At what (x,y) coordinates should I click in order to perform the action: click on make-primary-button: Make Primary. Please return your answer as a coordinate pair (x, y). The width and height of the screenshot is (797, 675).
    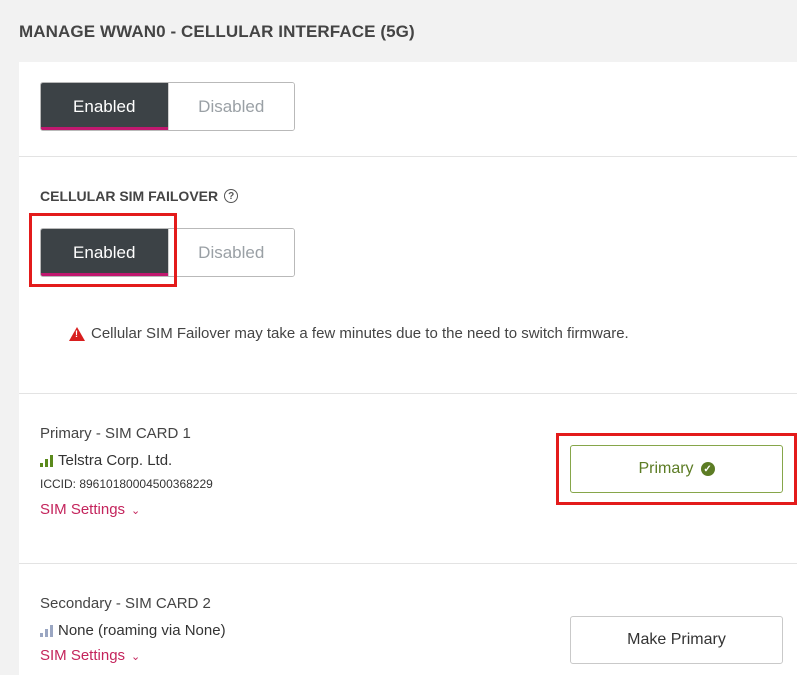
    Looking at the image, I should click on (676, 640).